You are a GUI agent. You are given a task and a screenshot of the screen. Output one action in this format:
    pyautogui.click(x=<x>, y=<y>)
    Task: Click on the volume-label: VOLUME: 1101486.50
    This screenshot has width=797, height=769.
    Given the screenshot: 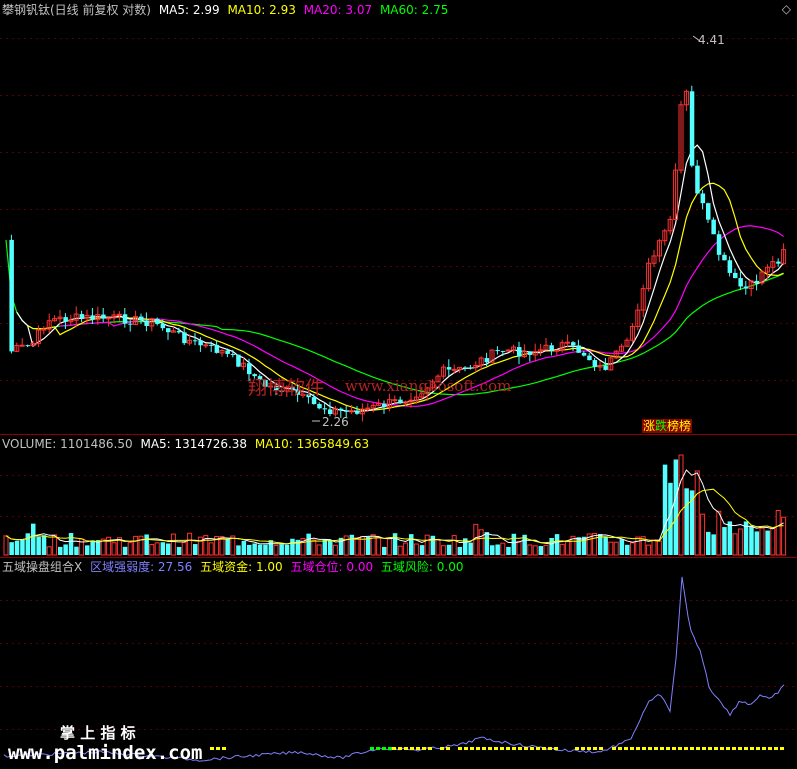 What is the action you would take?
    pyautogui.click(x=67, y=444)
    